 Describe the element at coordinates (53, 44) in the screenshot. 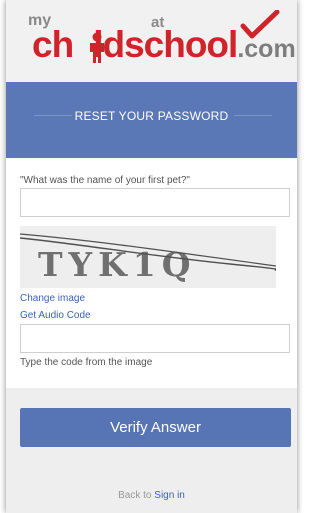

I see `logo-ch: ch` at that location.